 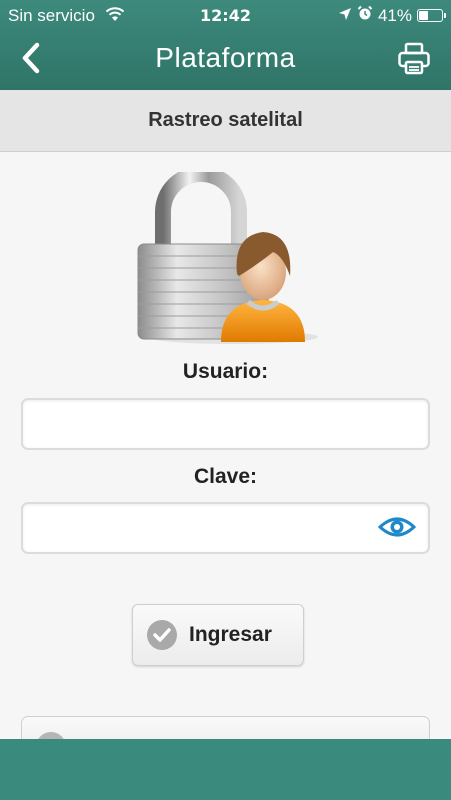 What do you see at coordinates (423, 15) in the screenshot?
I see `battery-fill` at bounding box center [423, 15].